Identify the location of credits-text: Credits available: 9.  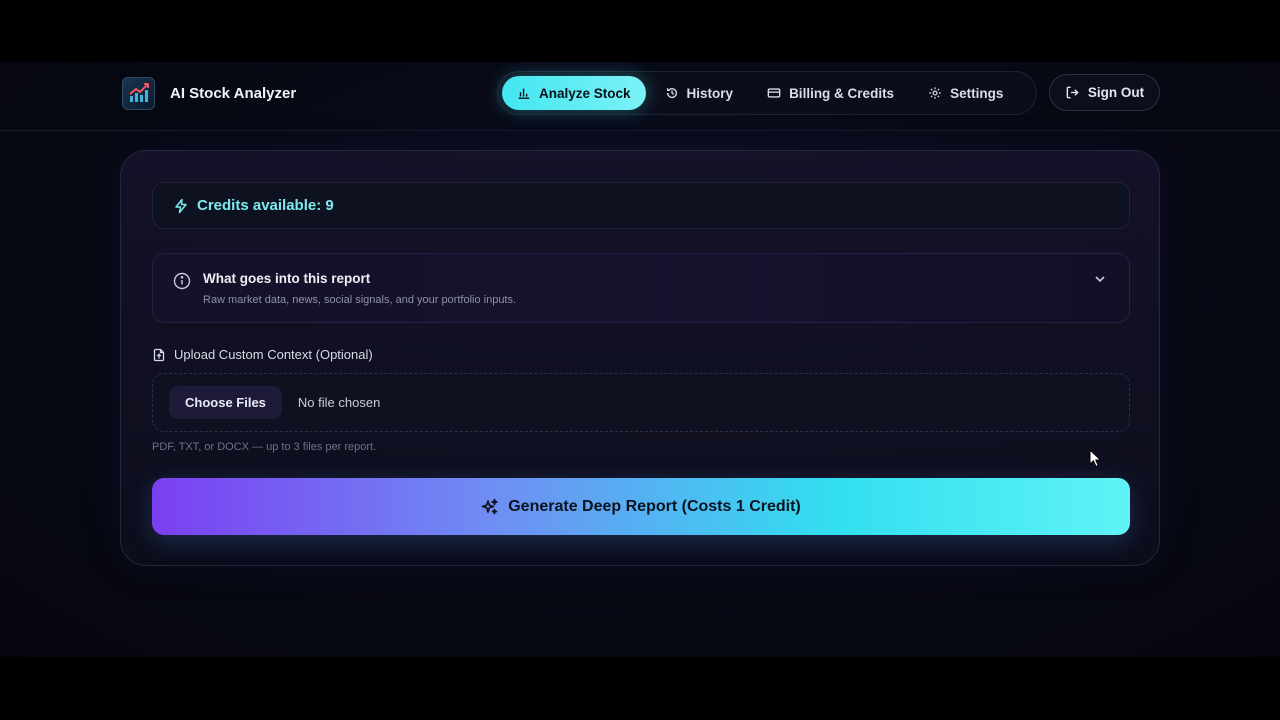
(265, 205).